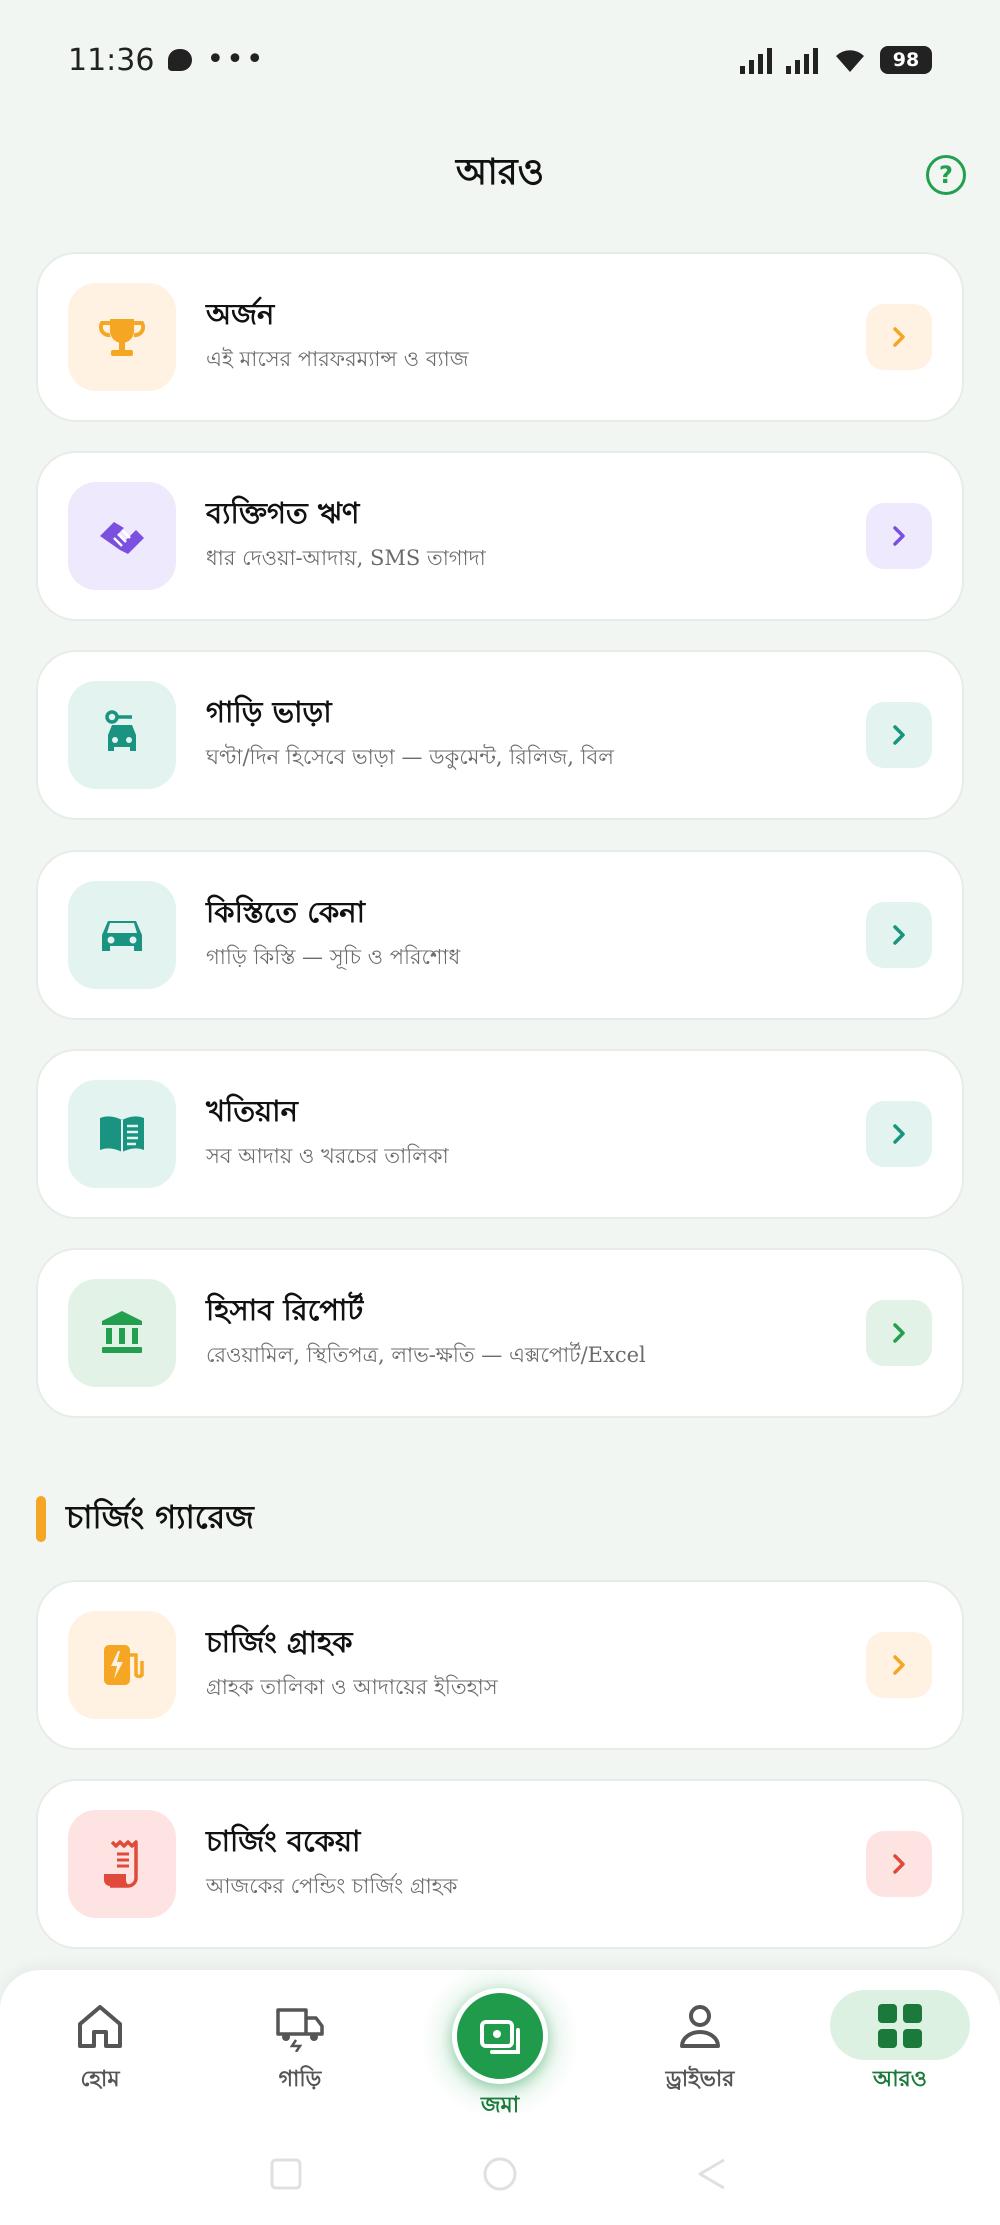  Describe the element at coordinates (269, 711) in the screenshot. I see `card-title: গাড়ি ভাড়া` at that location.